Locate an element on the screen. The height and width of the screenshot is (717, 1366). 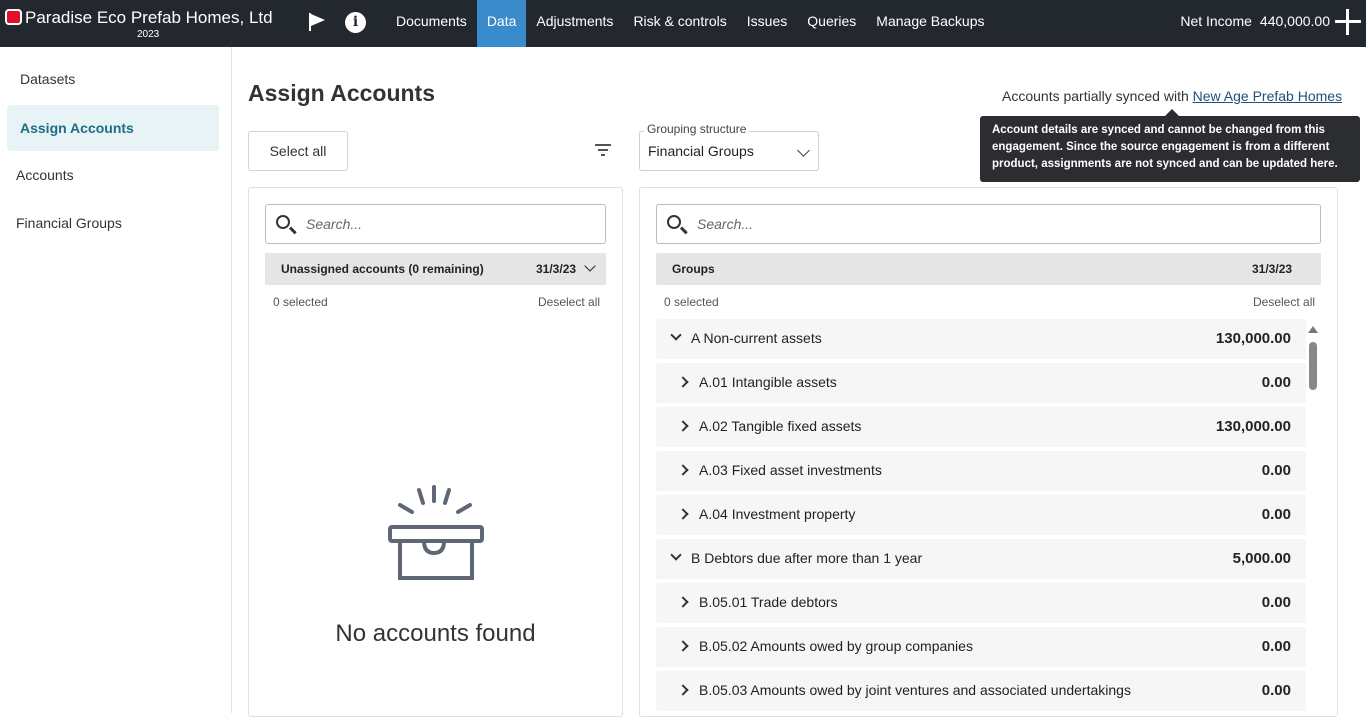
group-row: A.04 Investment property 0.00 is located at coordinates (981, 515).